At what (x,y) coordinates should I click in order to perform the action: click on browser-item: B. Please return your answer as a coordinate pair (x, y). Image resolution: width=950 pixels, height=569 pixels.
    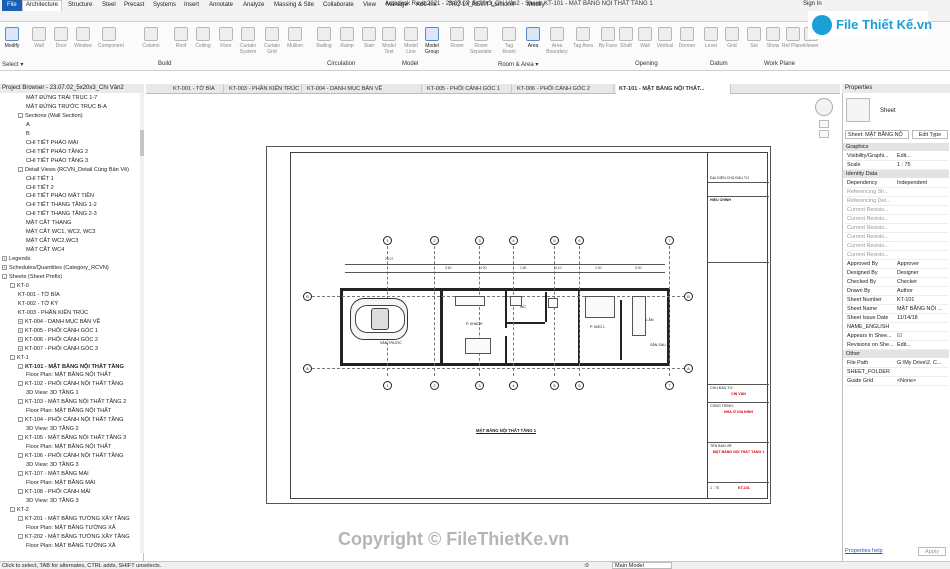
    Looking at the image, I should click on (28, 134).